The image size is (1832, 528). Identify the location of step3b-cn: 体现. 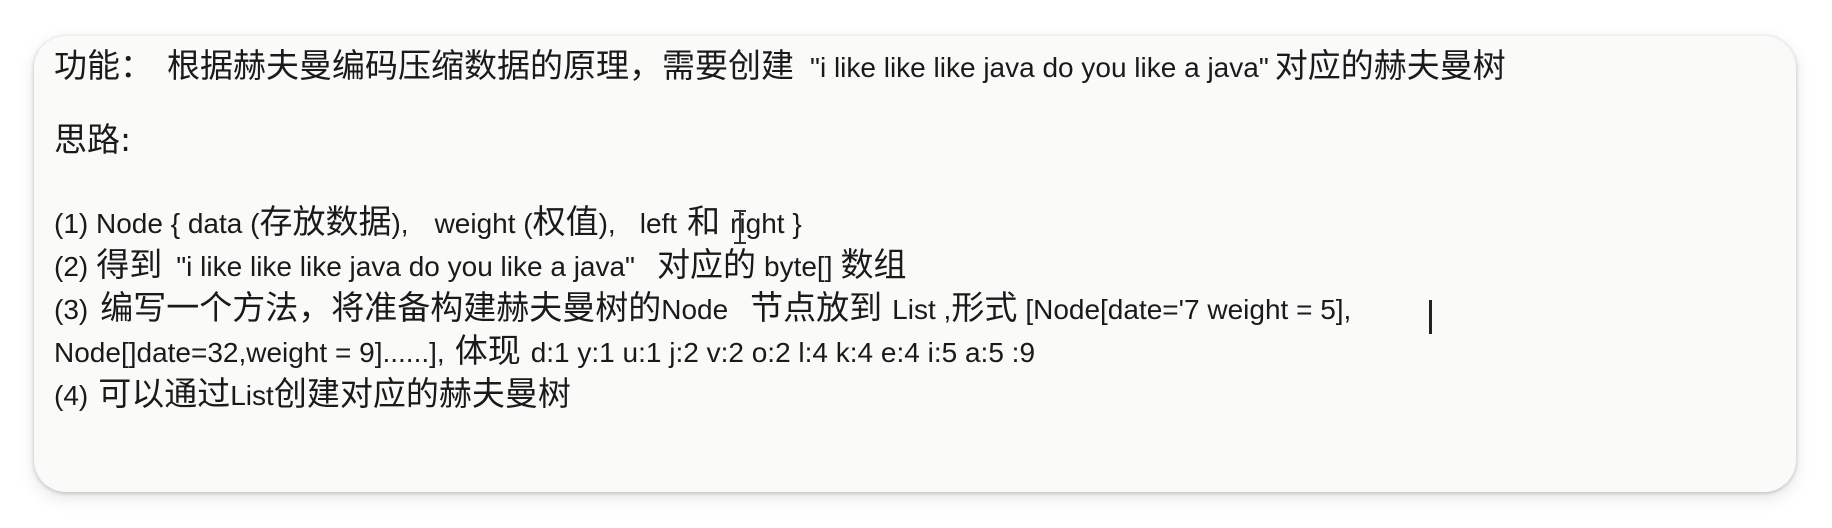
(487, 350).